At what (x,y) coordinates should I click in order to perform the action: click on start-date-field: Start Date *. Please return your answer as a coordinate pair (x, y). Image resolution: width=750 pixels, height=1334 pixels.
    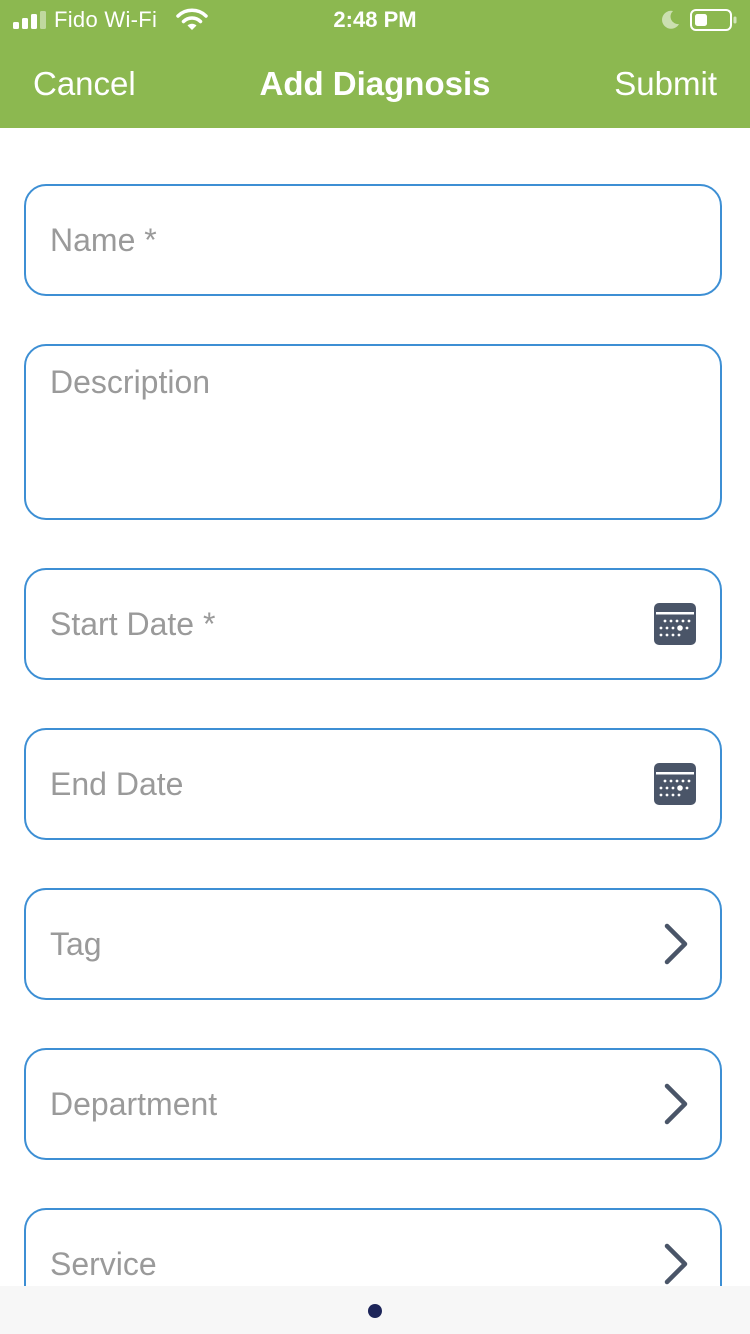
    Looking at the image, I should click on (373, 624).